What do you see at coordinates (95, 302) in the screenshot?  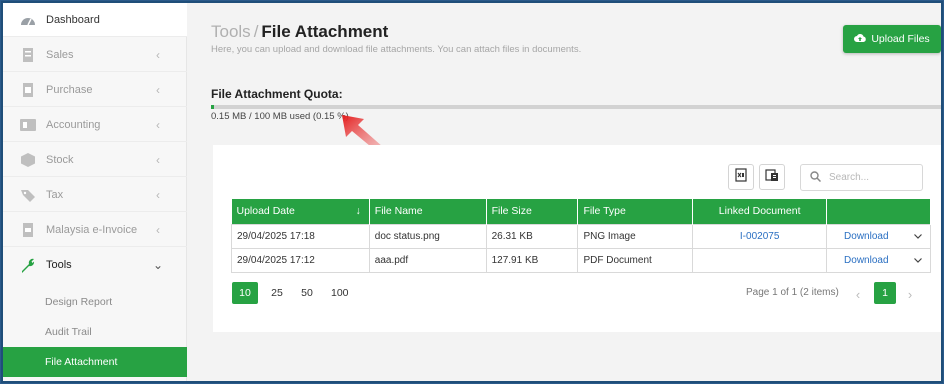 I see `sidebar-subitem-design-report: Design Report` at bounding box center [95, 302].